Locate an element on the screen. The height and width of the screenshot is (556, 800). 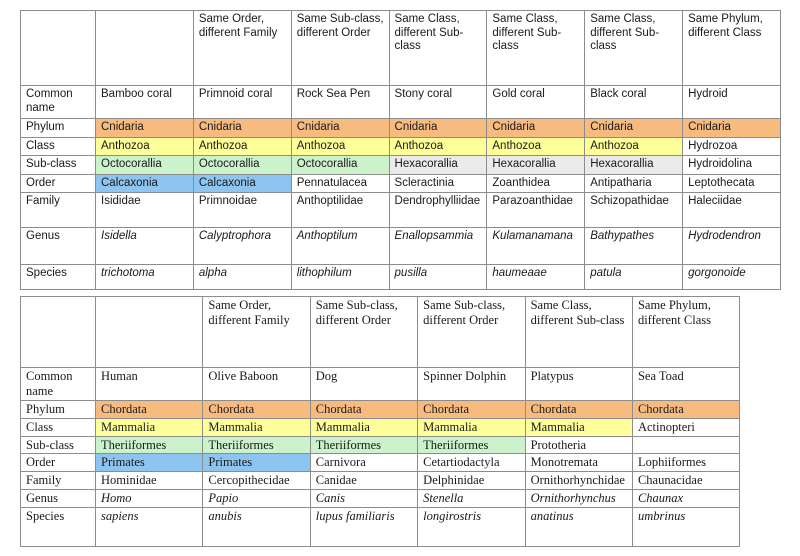
cell-common: Stony coral is located at coordinates (438, 102).